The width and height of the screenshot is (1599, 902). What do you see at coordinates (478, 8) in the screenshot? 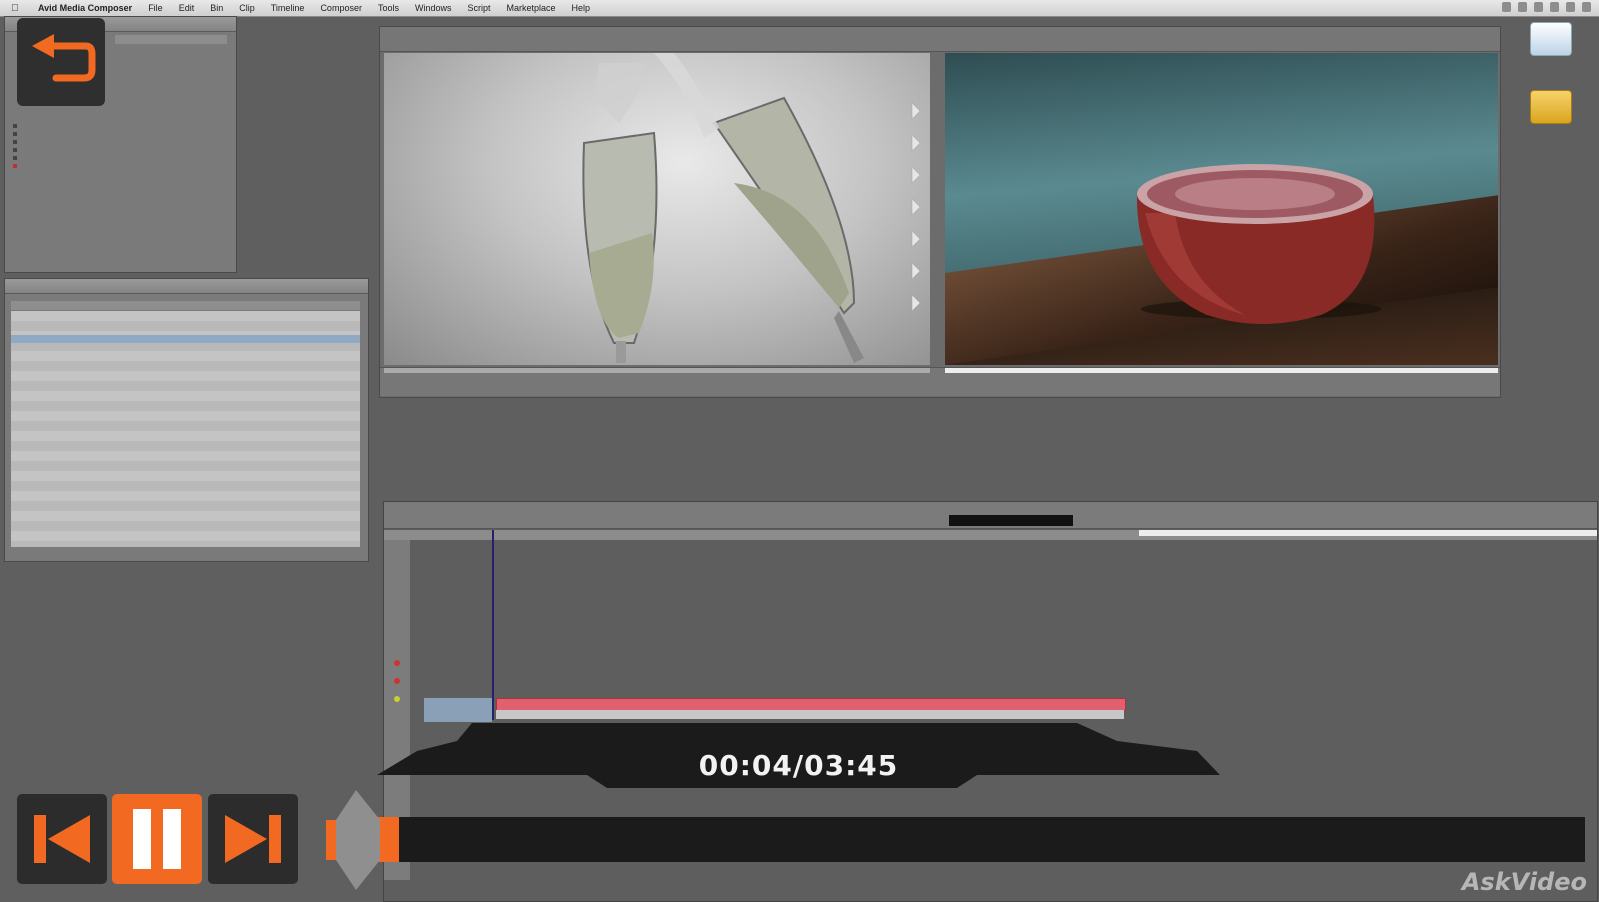
I see `menu-script: Script` at bounding box center [478, 8].